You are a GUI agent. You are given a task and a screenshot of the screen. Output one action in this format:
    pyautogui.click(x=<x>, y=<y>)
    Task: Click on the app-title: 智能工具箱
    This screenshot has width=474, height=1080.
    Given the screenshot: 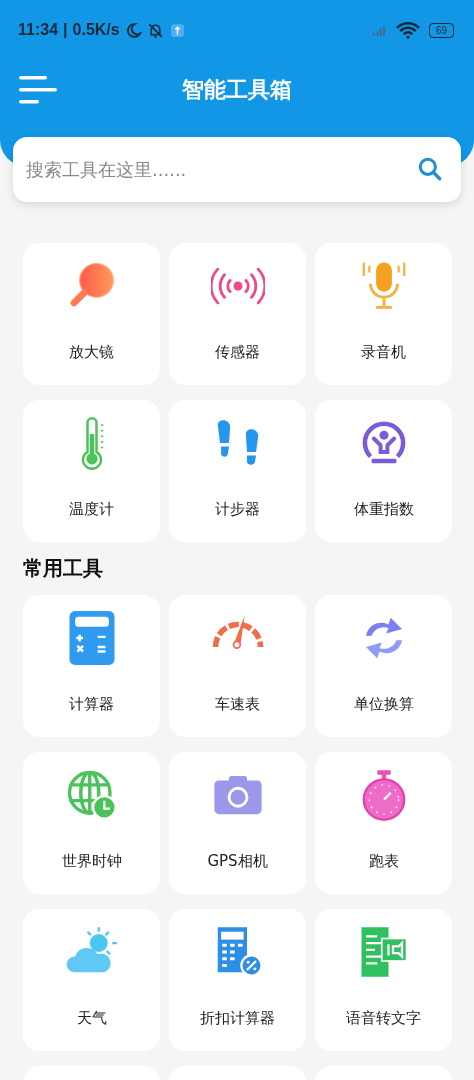 What is the action you would take?
    pyautogui.click(x=237, y=90)
    